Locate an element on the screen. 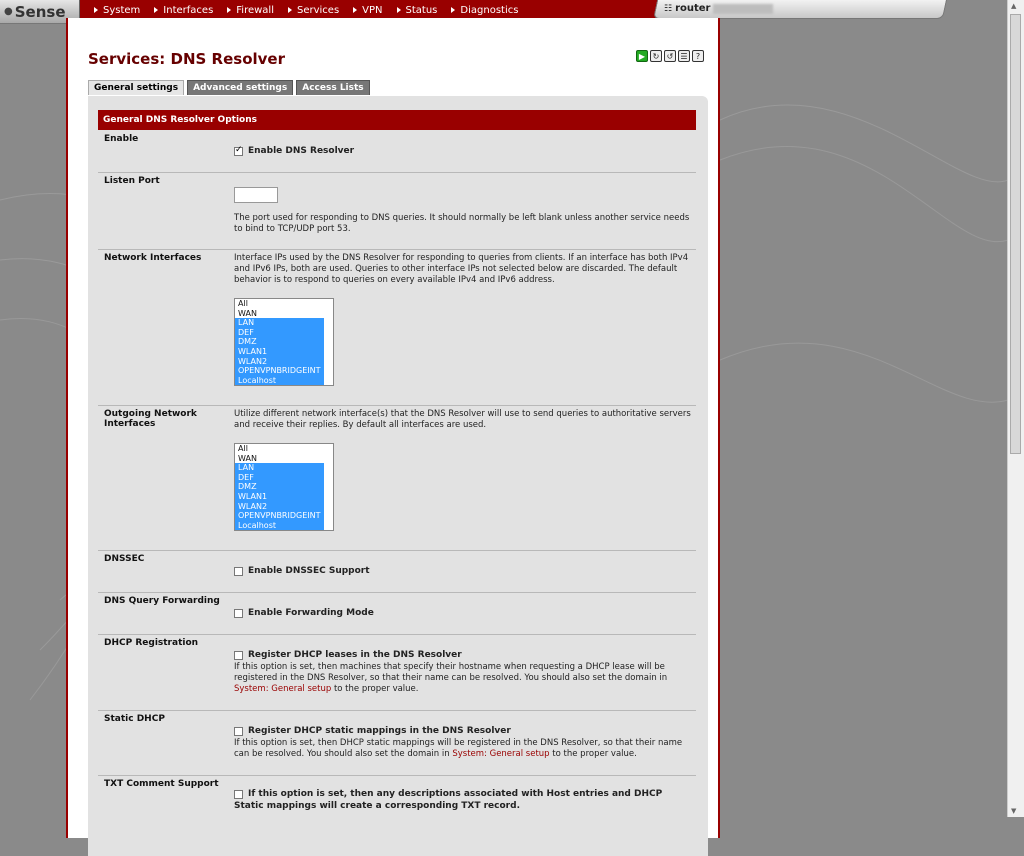 The width and height of the screenshot is (1024, 856). restart-icon: ↻ is located at coordinates (656, 56).